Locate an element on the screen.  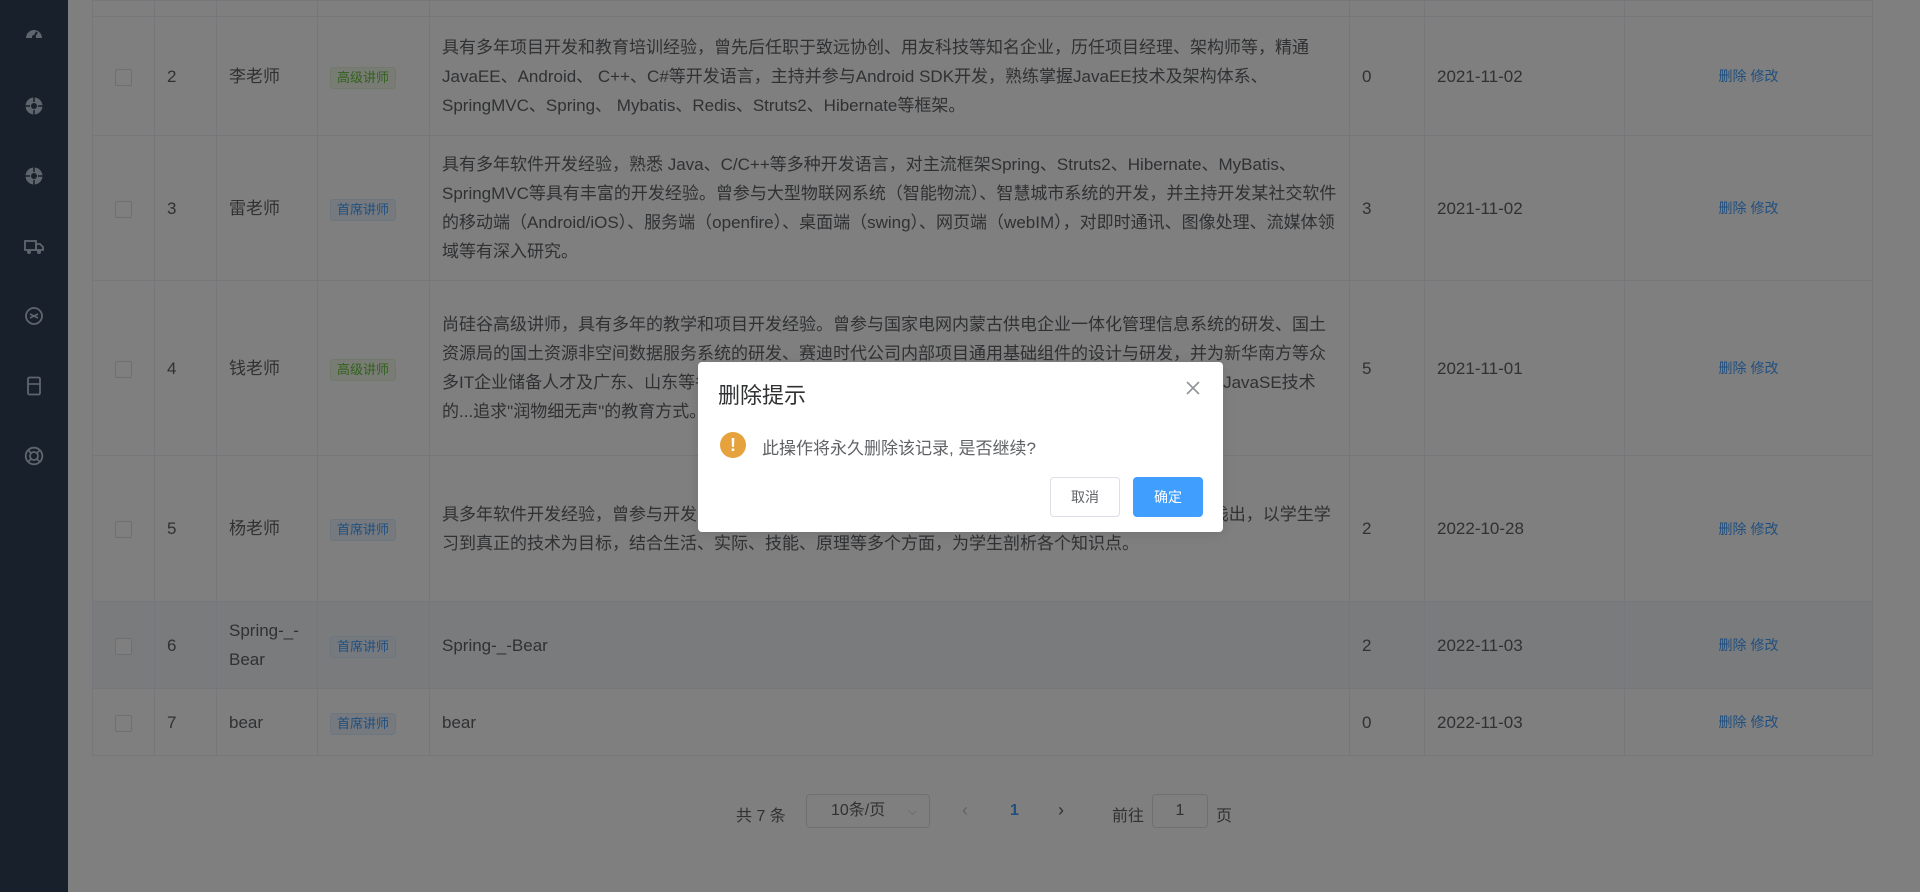
dialog-message: 此操作将永久删除该记录, 是否继续? is located at coordinates (899, 448).